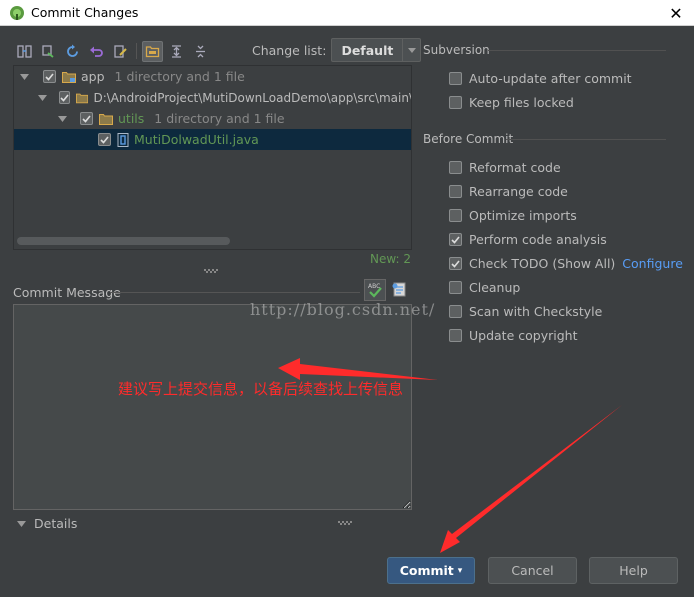 The image size is (694, 597). Describe the element at coordinates (136, 51) in the screenshot. I see `toolbar-separator` at that location.